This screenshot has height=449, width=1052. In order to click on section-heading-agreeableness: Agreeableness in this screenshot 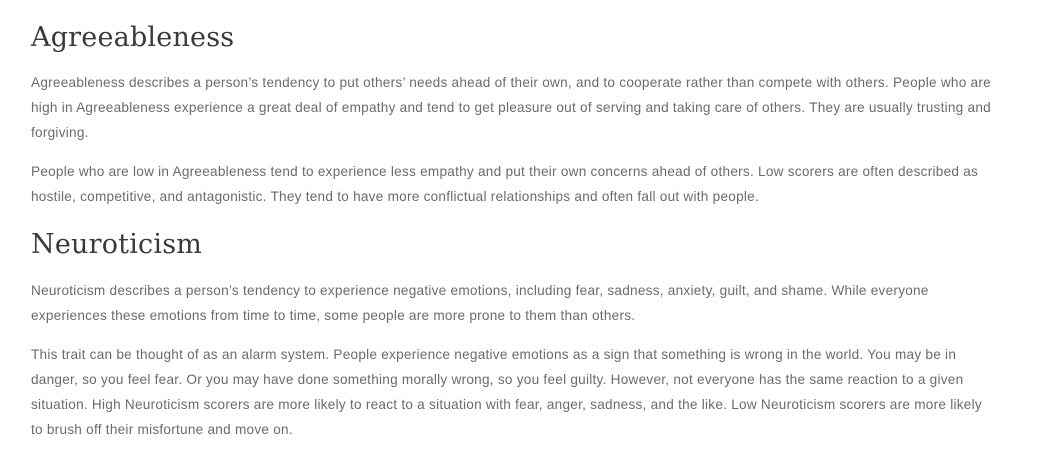, I will do `click(133, 37)`.